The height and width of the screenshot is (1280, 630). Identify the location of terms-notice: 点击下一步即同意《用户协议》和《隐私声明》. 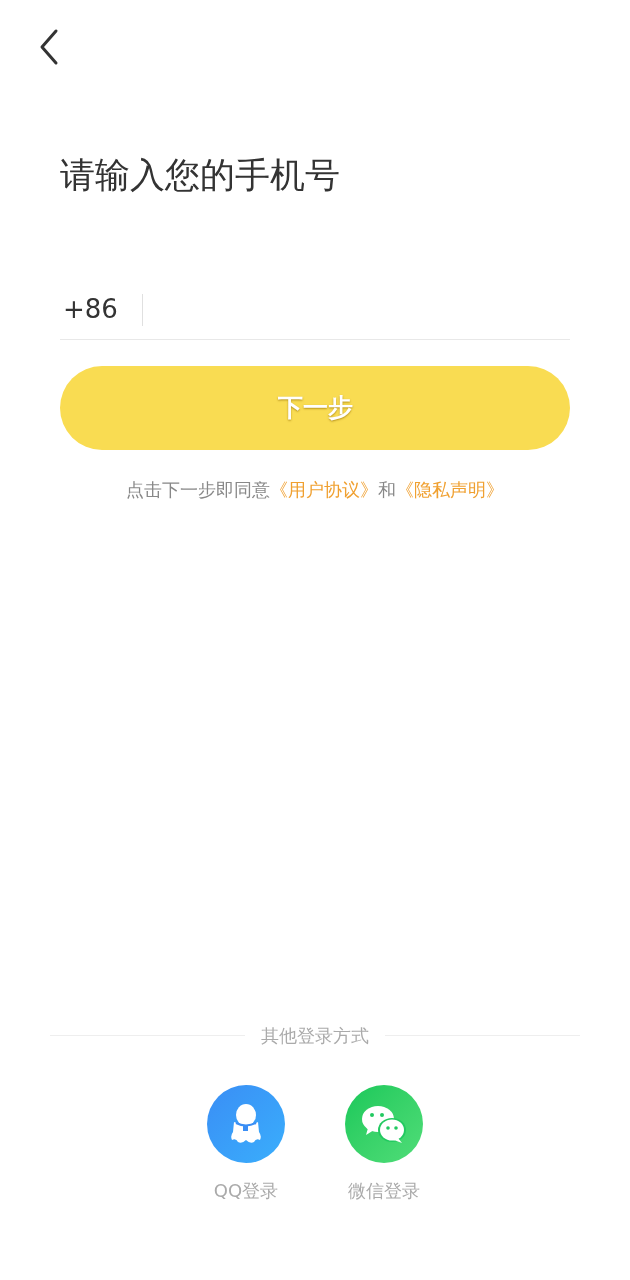
(315, 490).